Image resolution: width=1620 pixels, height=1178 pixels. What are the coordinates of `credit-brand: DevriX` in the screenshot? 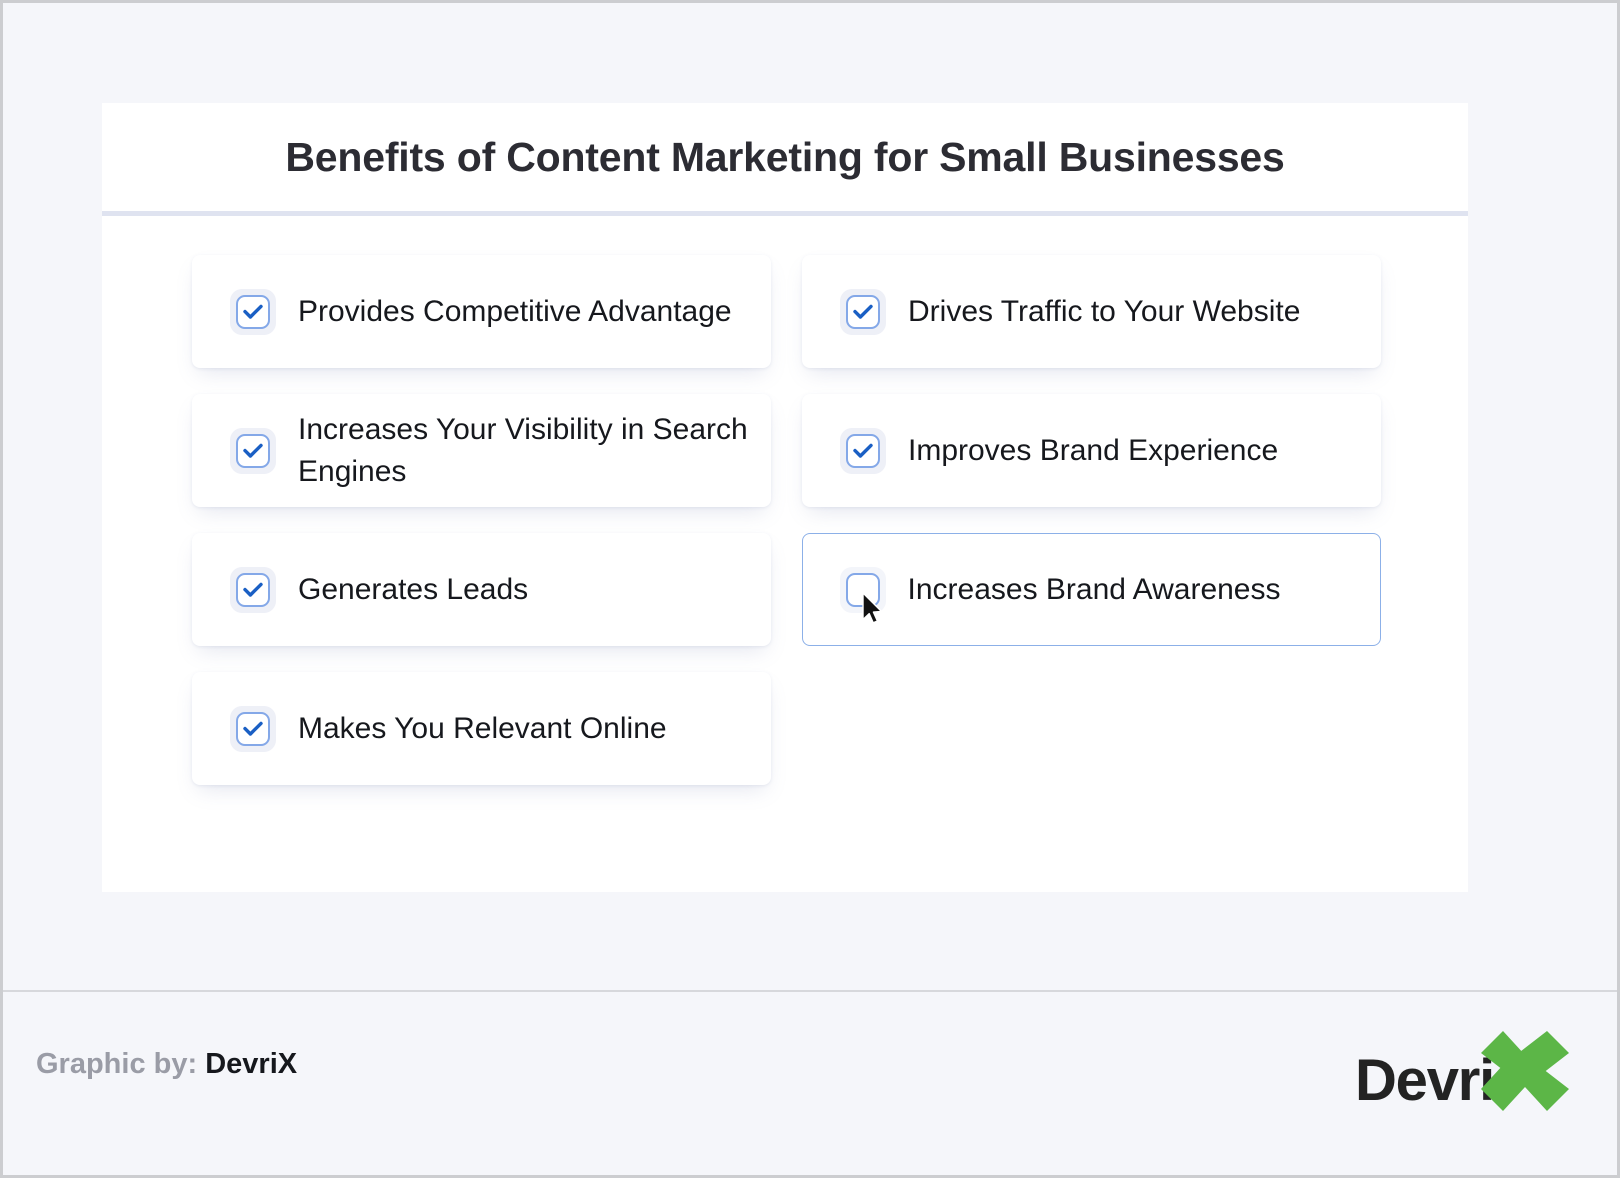 It's located at (251, 1064).